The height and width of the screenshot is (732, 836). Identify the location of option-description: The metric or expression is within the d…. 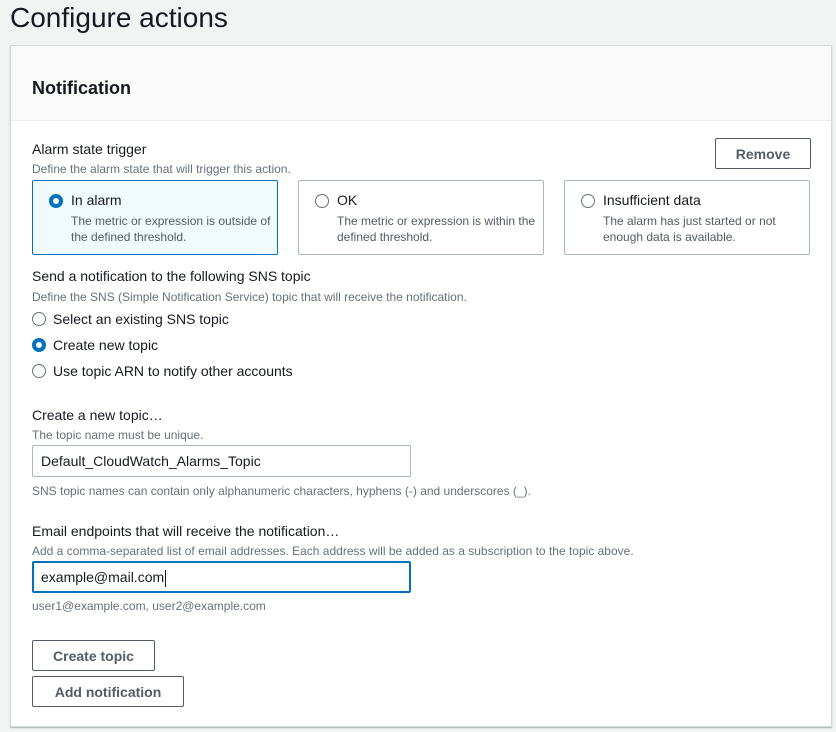
(436, 229).